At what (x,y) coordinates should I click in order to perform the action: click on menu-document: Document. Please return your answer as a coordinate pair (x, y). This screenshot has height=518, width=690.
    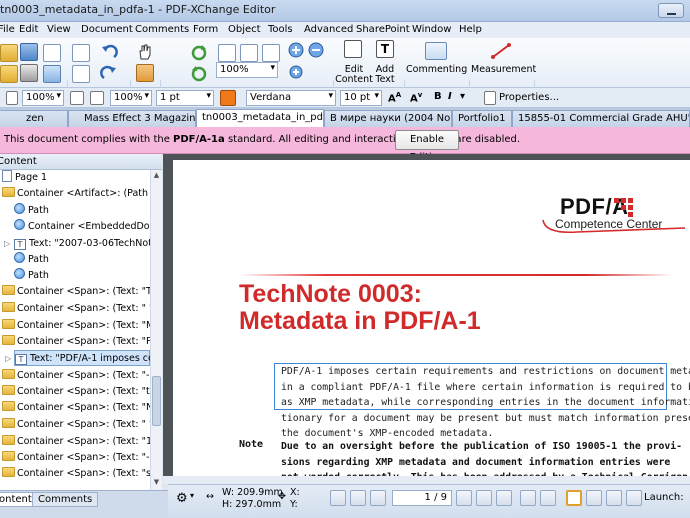
    Looking at the image, I should click on (107, 29).